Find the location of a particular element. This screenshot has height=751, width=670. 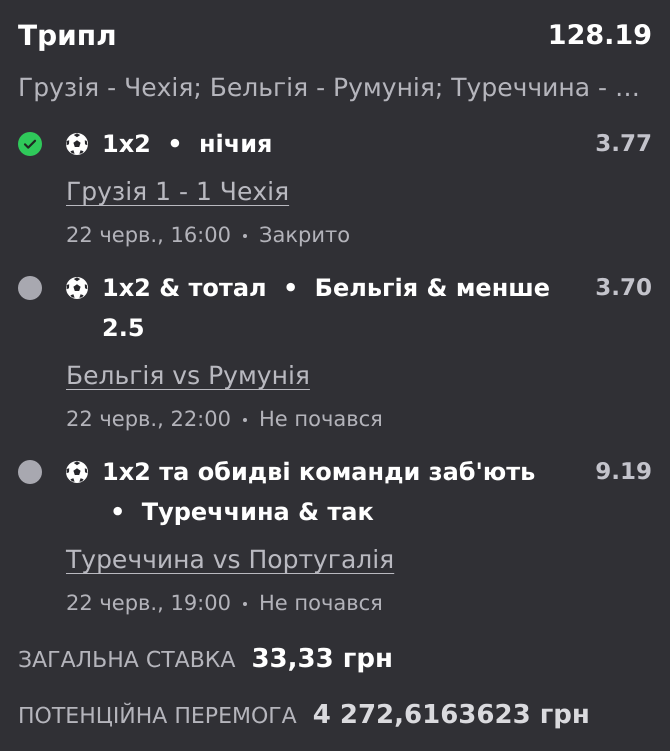

bet-selection: 1x2 • нічия is located at coordinates (187, 144).